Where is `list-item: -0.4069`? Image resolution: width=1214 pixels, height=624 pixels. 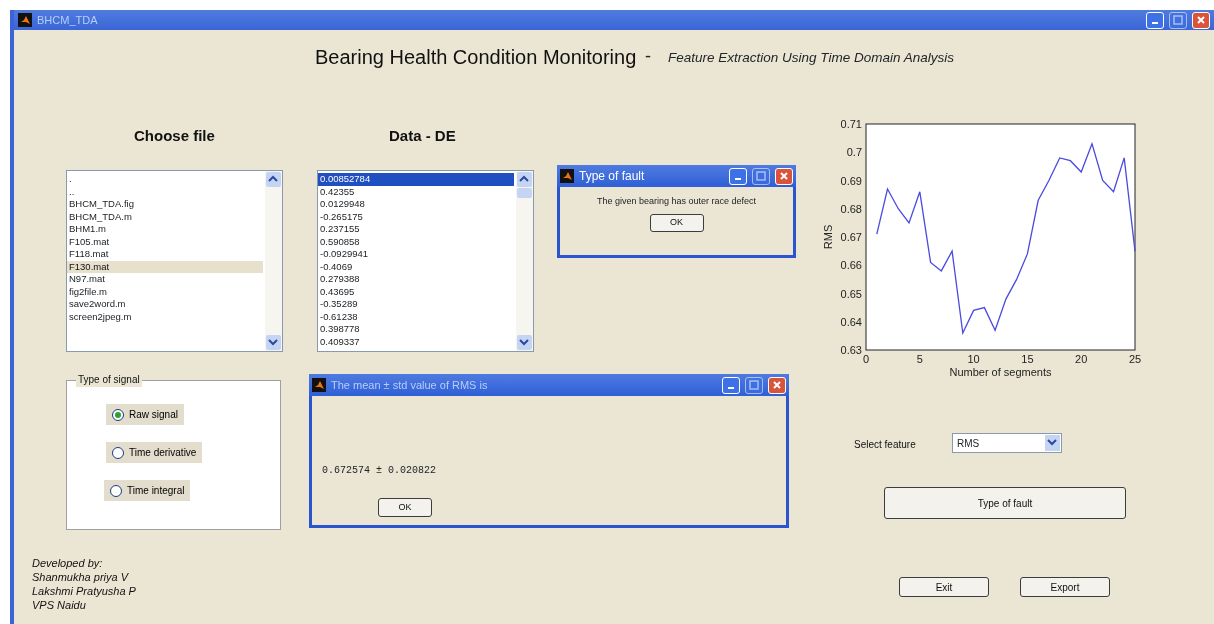 list-item: -0.4069 is located at coordinates (416, 266).